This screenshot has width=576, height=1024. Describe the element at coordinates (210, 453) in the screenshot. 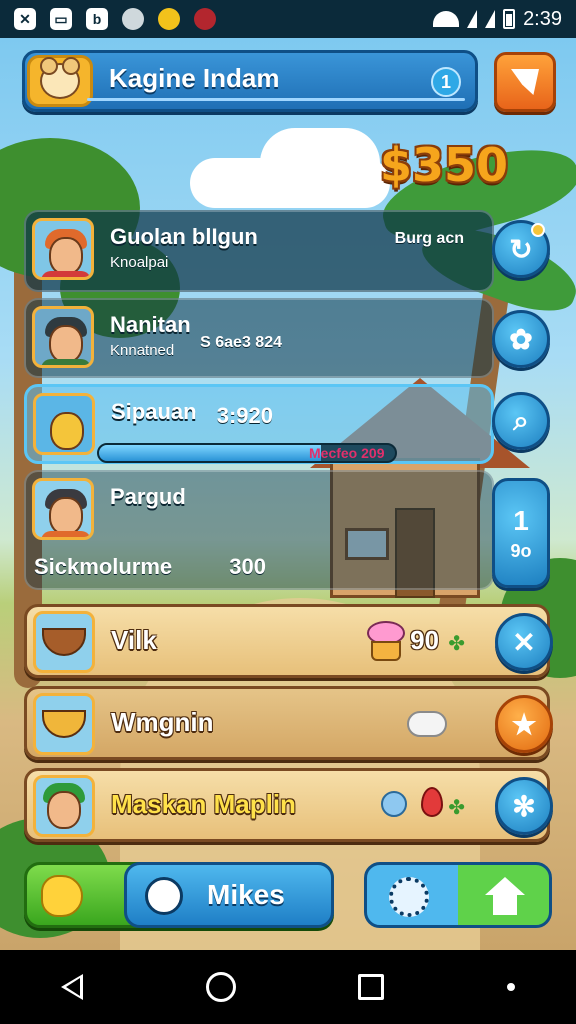

I see `progress-fill` at that location.